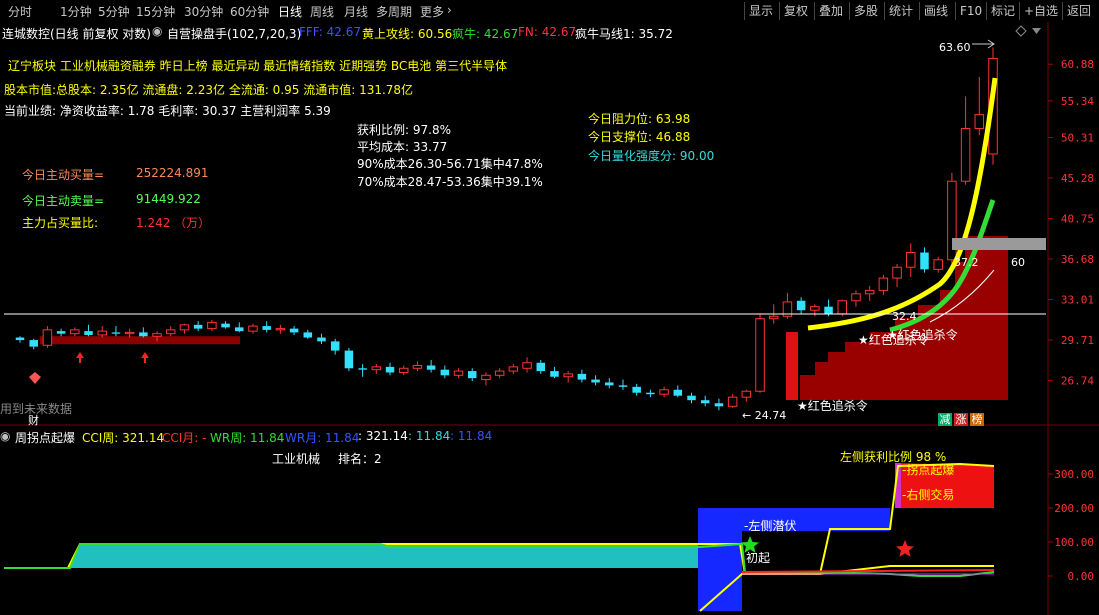 This screenshot has height=615, width=1099. What do you see at coordinates (865, 11) in the screenshot?
I see `toolbar-action-3: 多股` at bounding box center [865, 11].